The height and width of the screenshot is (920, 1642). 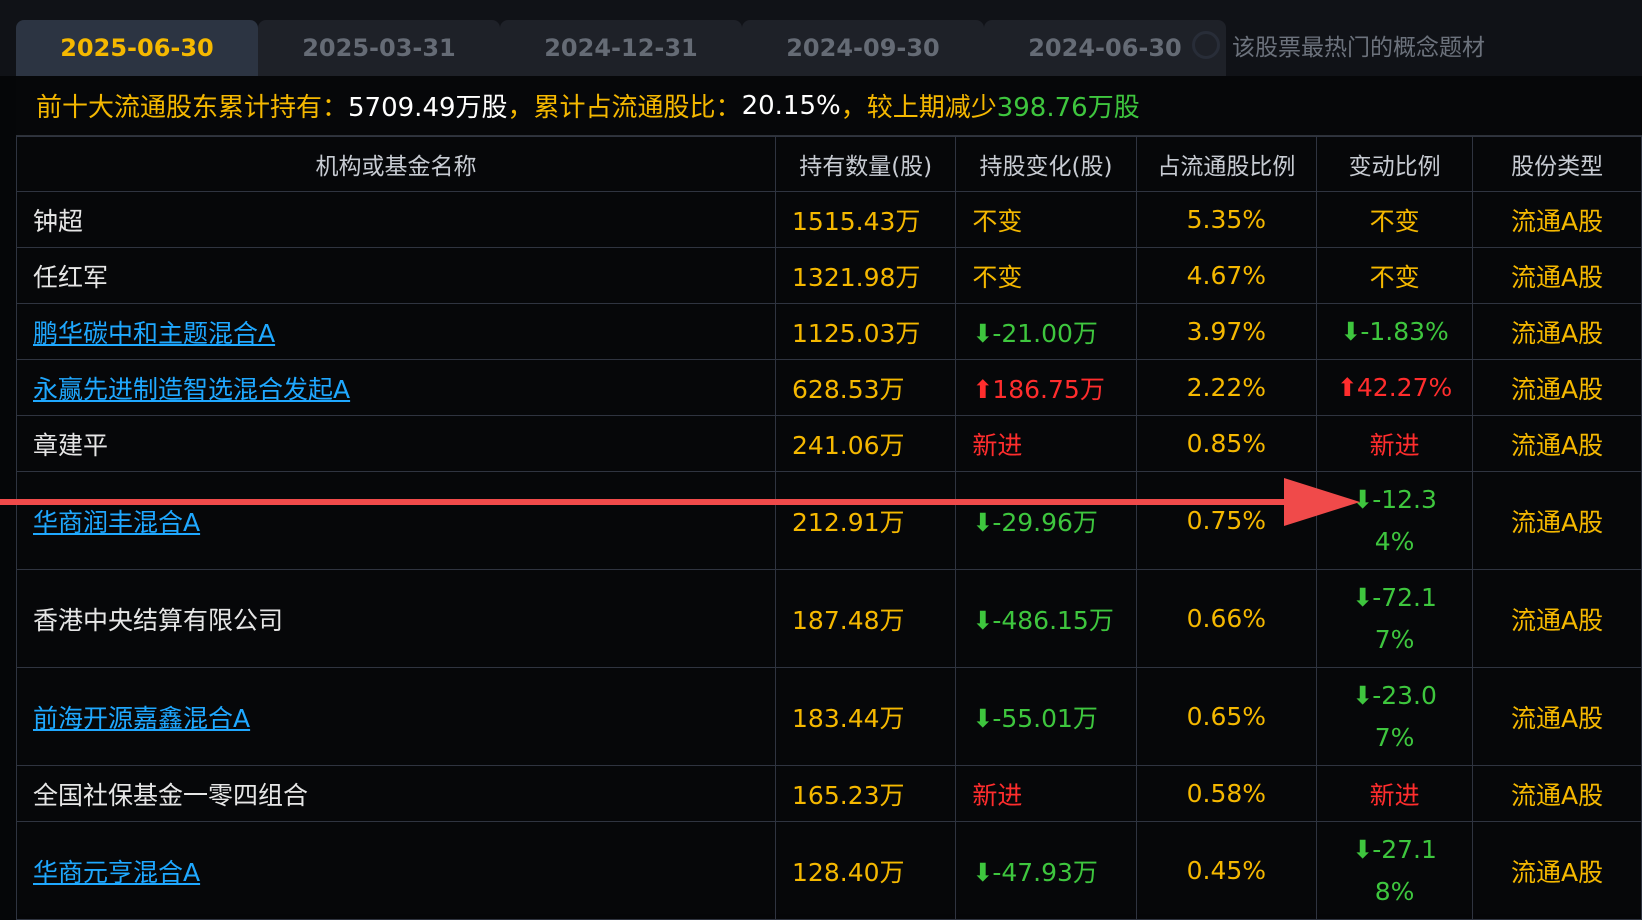 I want to click on cell-change: ⬇-29.96万, so click(x=1046, y=520).